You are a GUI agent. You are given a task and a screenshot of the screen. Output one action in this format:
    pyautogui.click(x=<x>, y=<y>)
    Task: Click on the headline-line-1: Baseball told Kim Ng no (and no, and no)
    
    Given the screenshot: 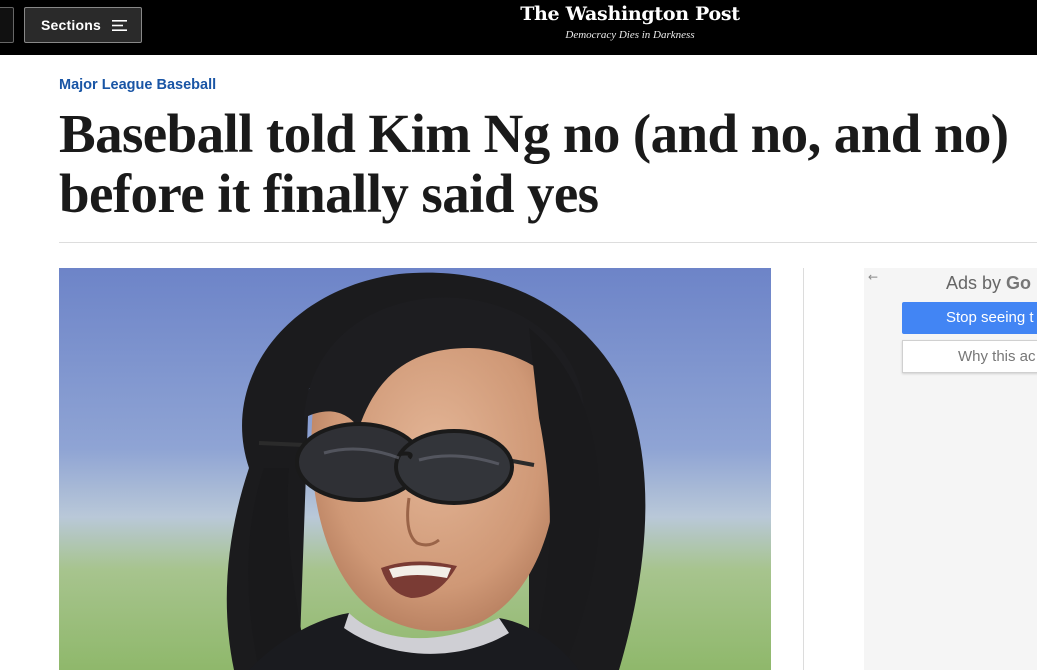 What is the action you would take?
    pyautogui.click(x=534, y=133)
    